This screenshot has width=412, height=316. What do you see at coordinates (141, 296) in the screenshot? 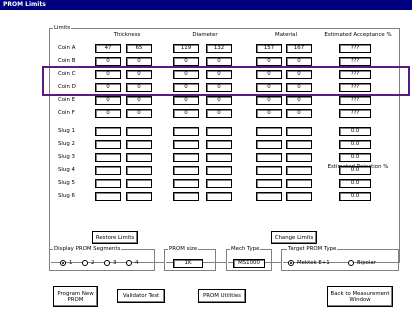
I see `validator-test-button: Validator Test` at bounding box center [141, 296].